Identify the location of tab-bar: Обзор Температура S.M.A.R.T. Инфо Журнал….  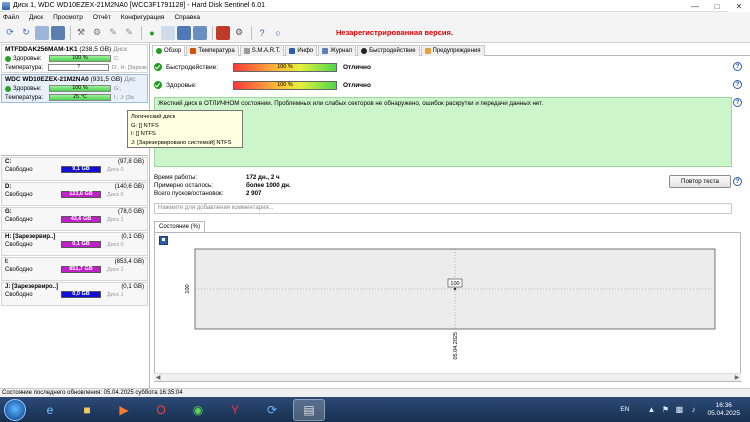
(451, 50).